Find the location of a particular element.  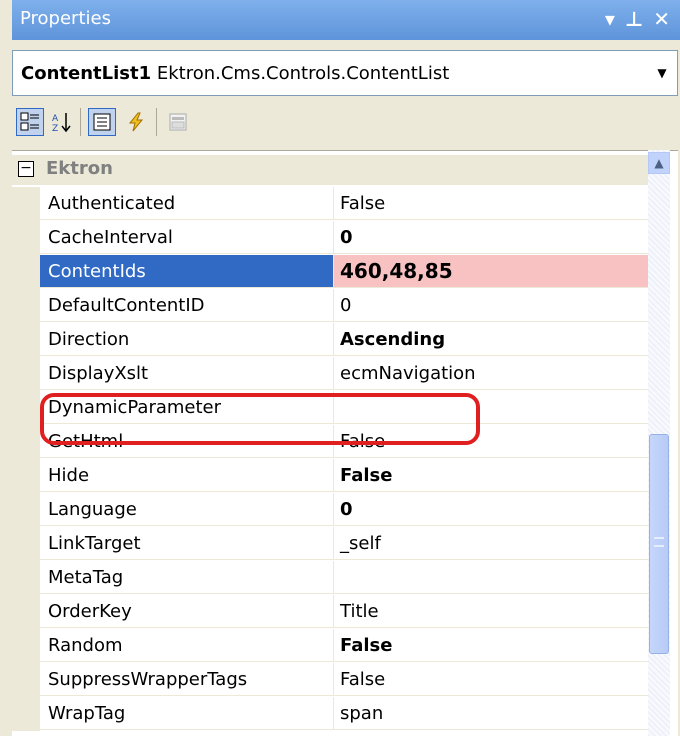

sort-az-icon: A Z is located at coordinates (62, 122).